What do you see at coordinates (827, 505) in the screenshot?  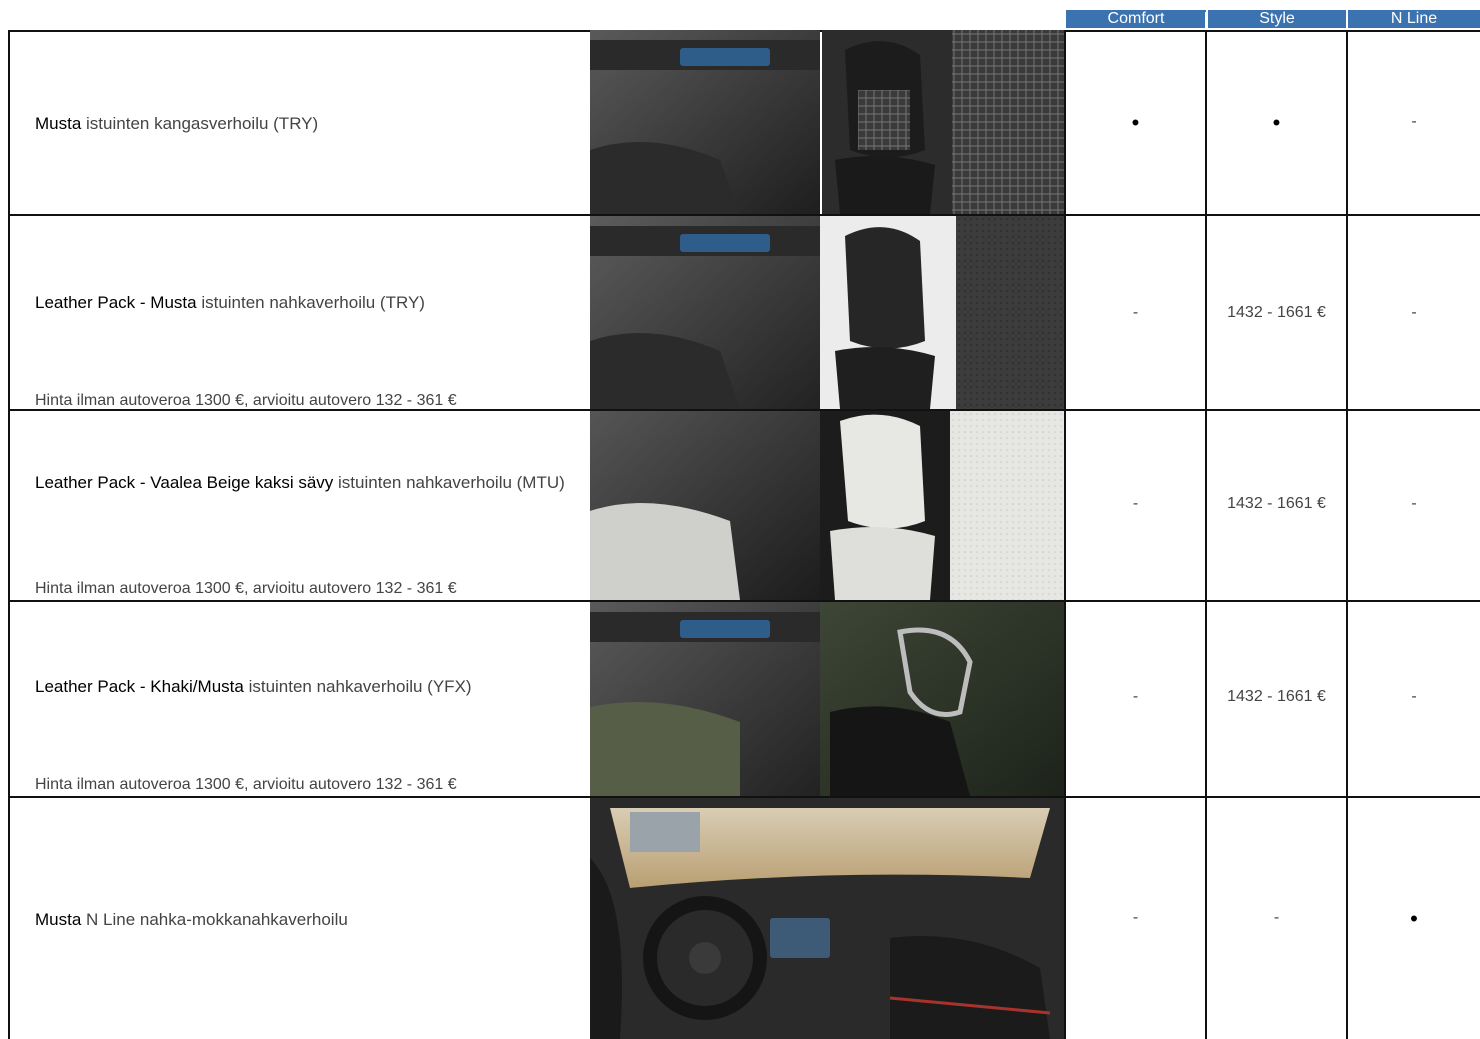 I see `interior-photo-beige-leather` at bounding box center [827, 505].